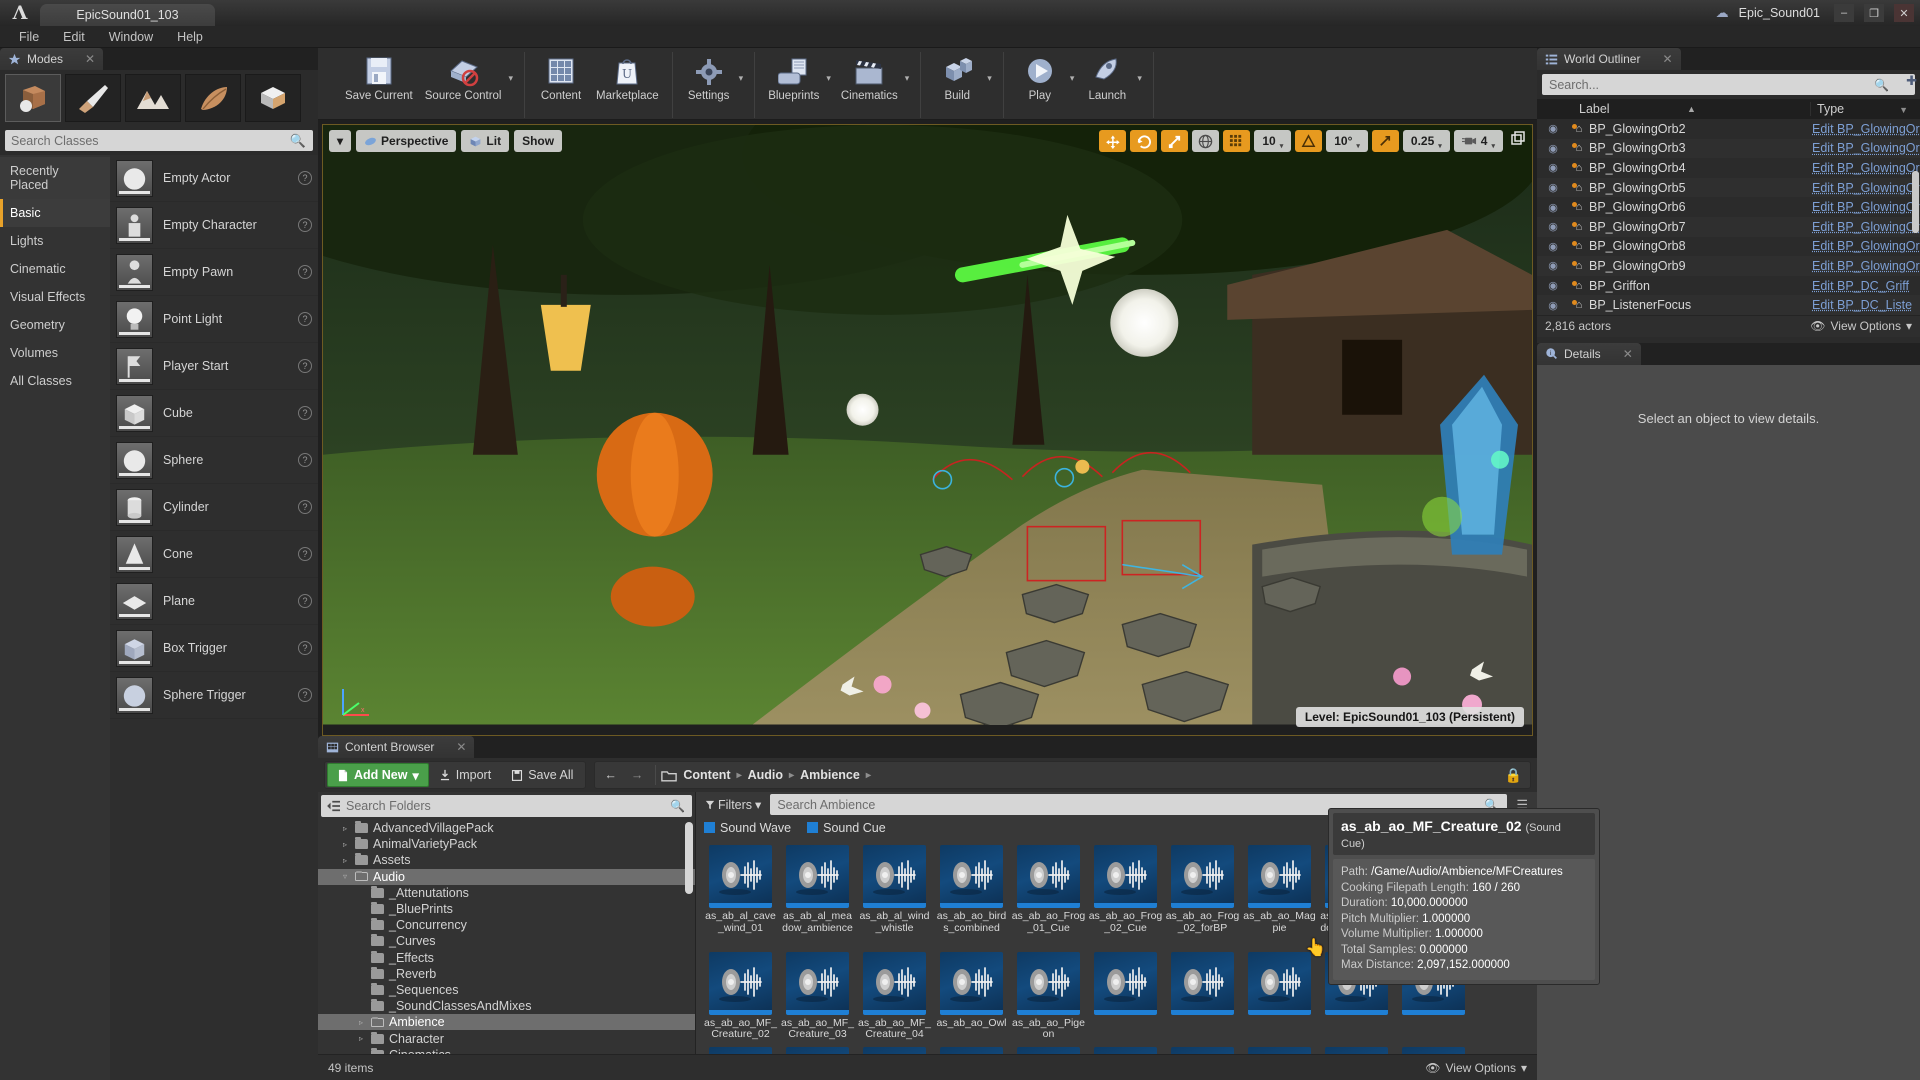 The height and width of the screenshot is (1080, 1920). I want to click on folder-node: ▹ Character, so click(506, 1038).